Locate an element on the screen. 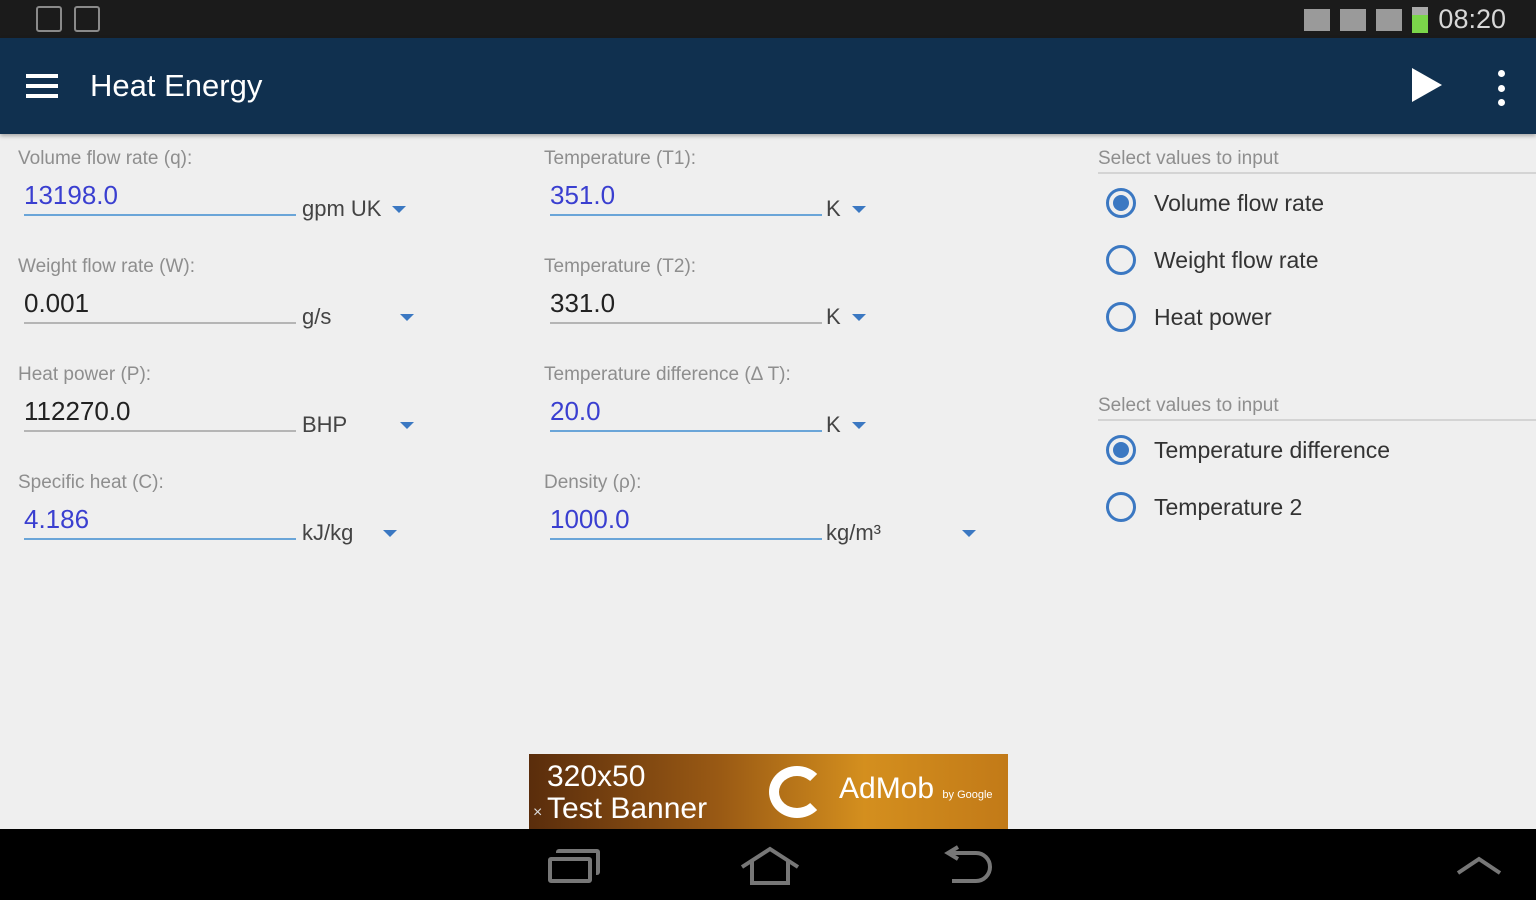 The width and height of the screenshot is (1536, 900). group-label-temperature: Select values to input is located at coordinates (1188, 405).